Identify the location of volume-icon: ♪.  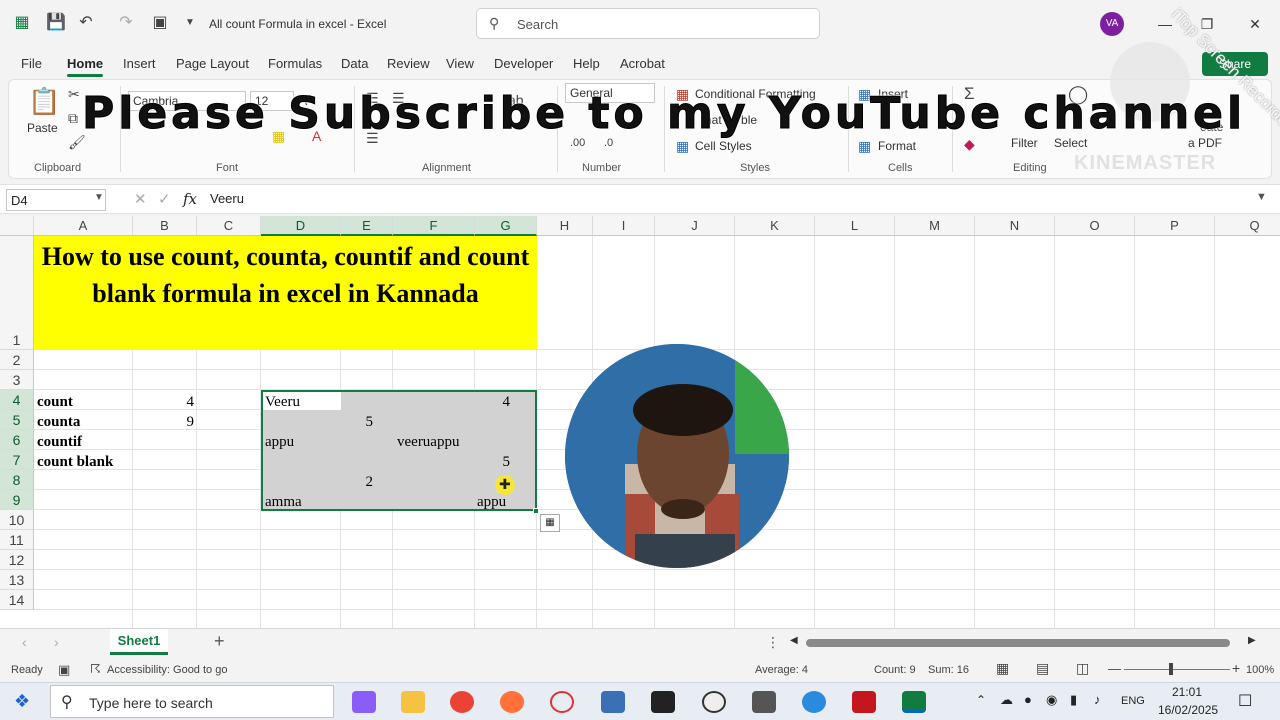
(1097, 699).